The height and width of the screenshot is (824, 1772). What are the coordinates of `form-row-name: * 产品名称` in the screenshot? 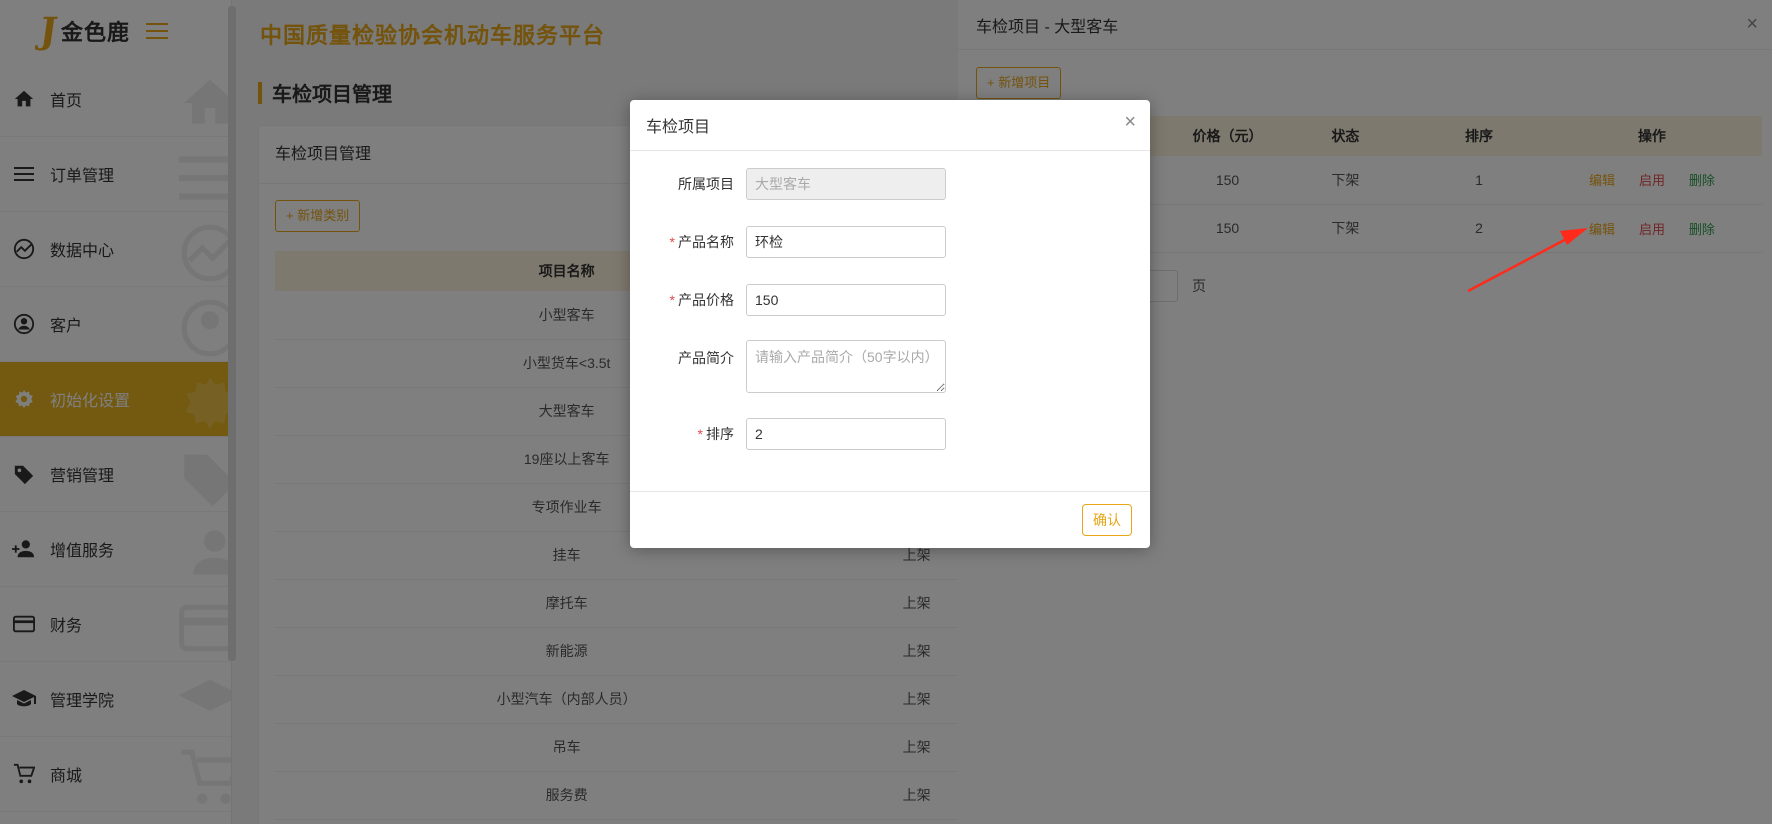 It's located at (788, 242).